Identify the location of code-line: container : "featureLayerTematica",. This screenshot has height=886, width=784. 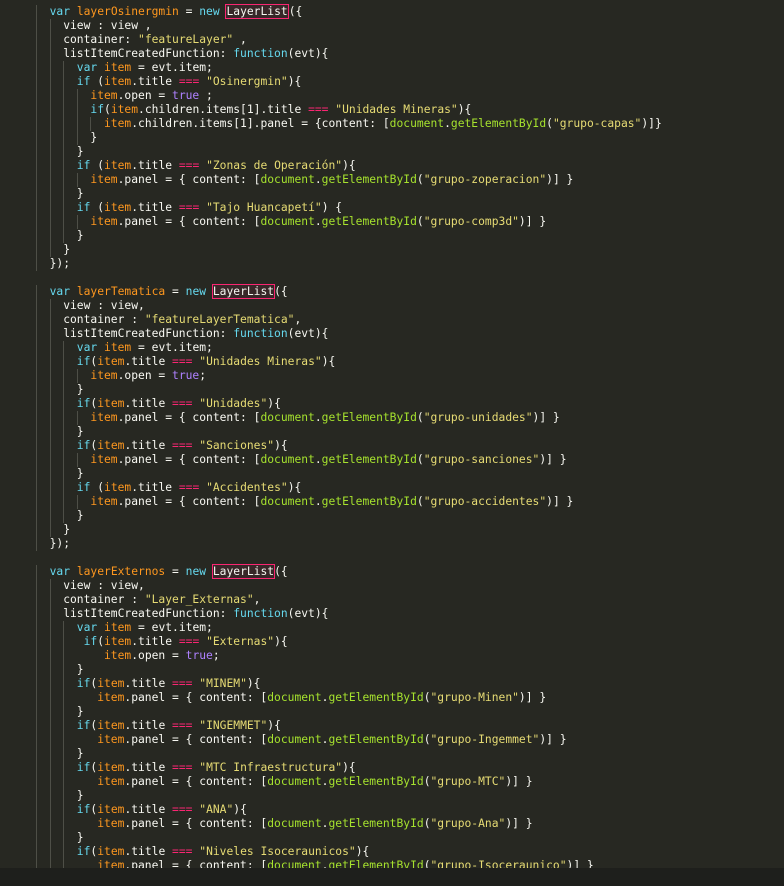
(392, 320).